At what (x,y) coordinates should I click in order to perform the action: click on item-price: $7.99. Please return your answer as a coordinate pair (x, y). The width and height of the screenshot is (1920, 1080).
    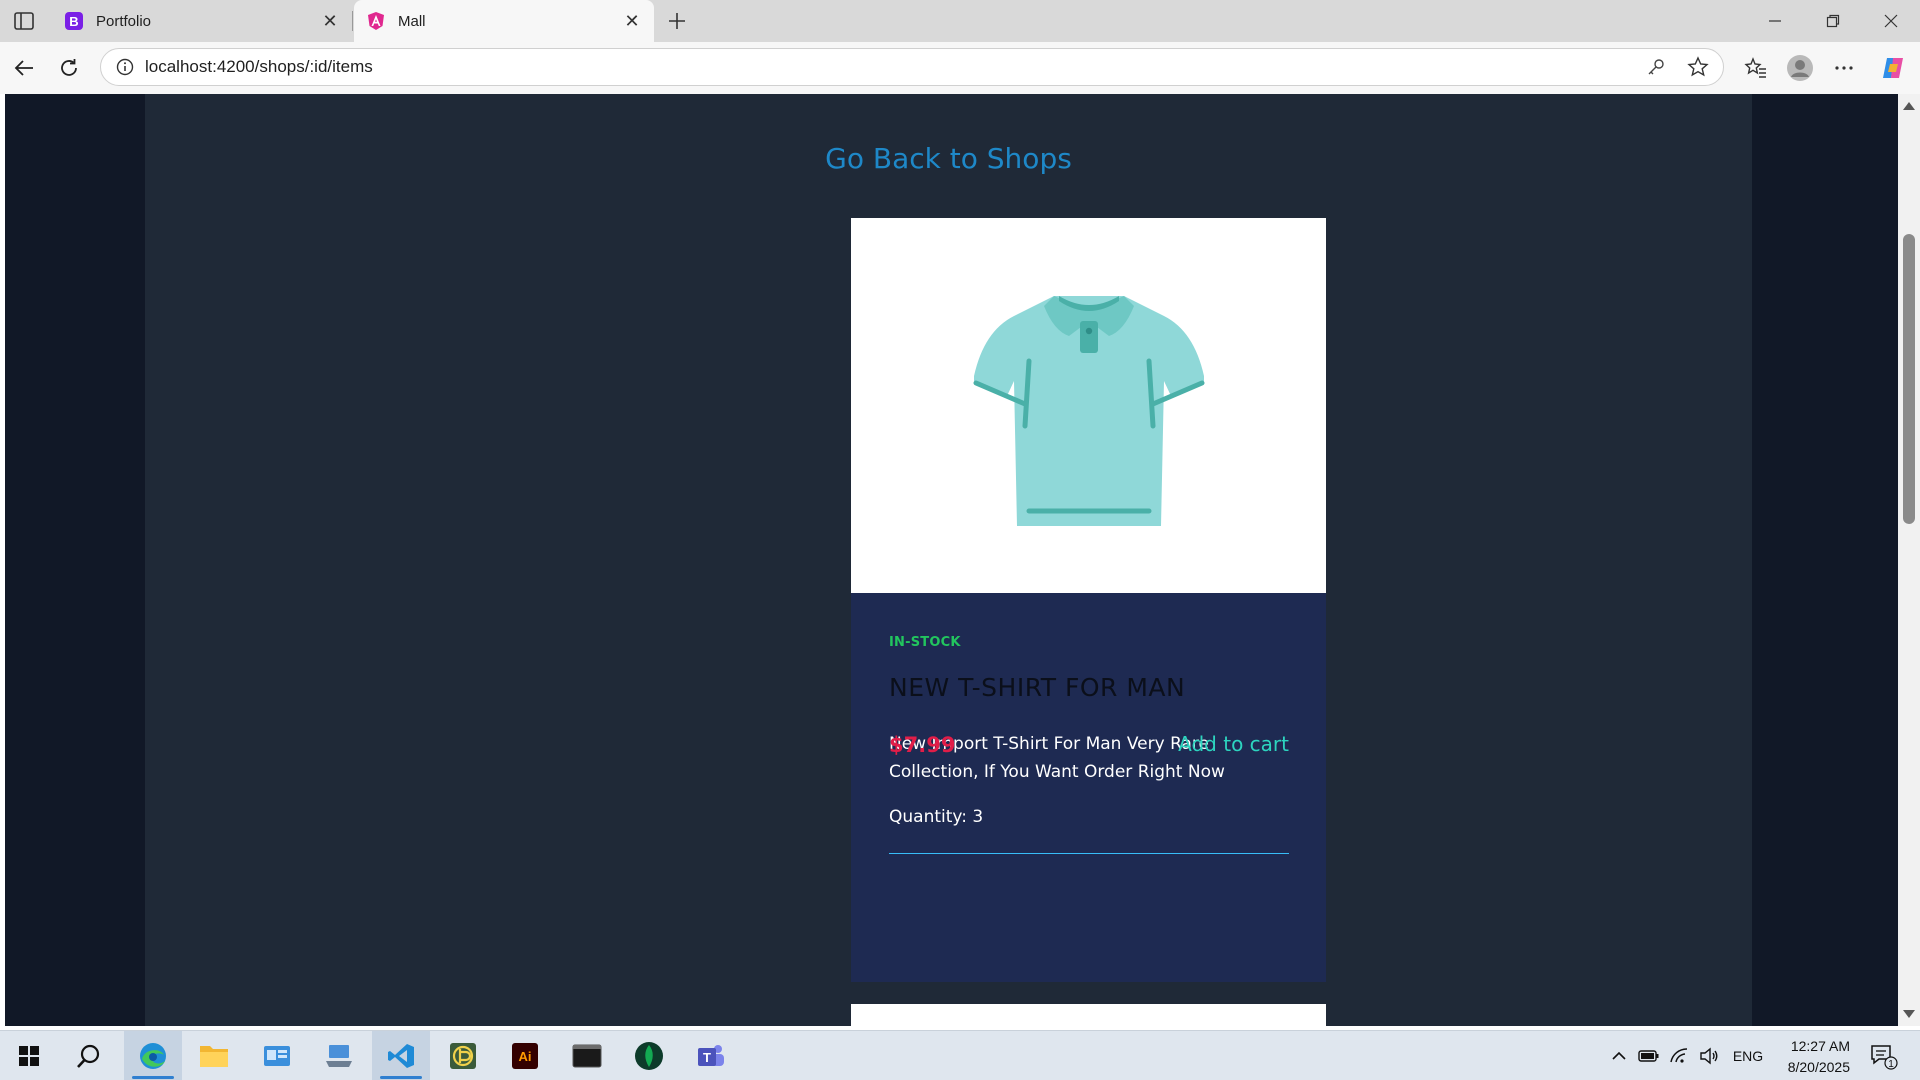
    Looking at the image, I should click on (922, 745).